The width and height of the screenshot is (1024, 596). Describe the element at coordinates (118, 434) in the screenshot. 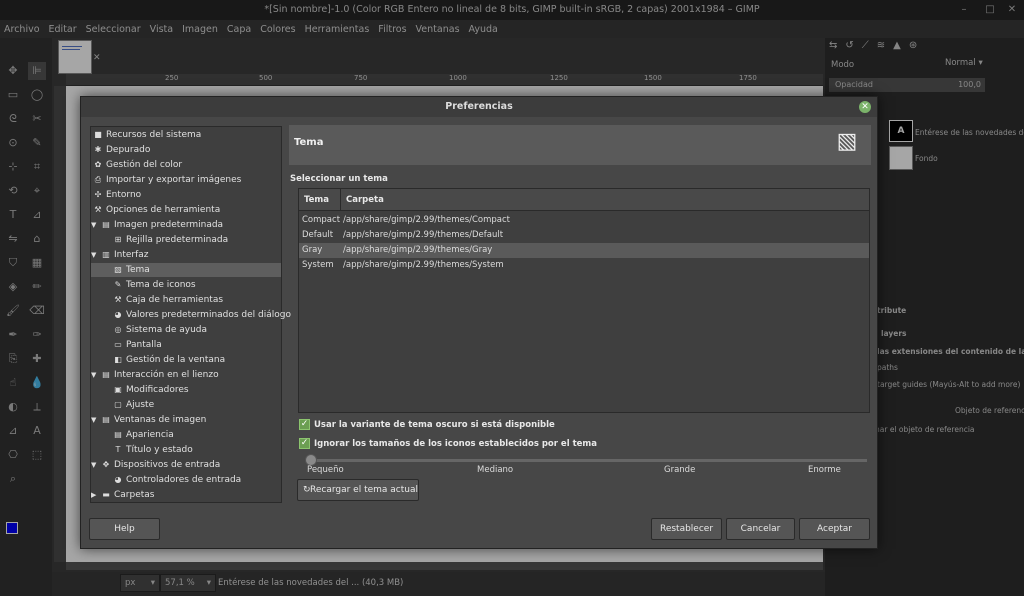

I see `appearance-icon: ▤` at that location.